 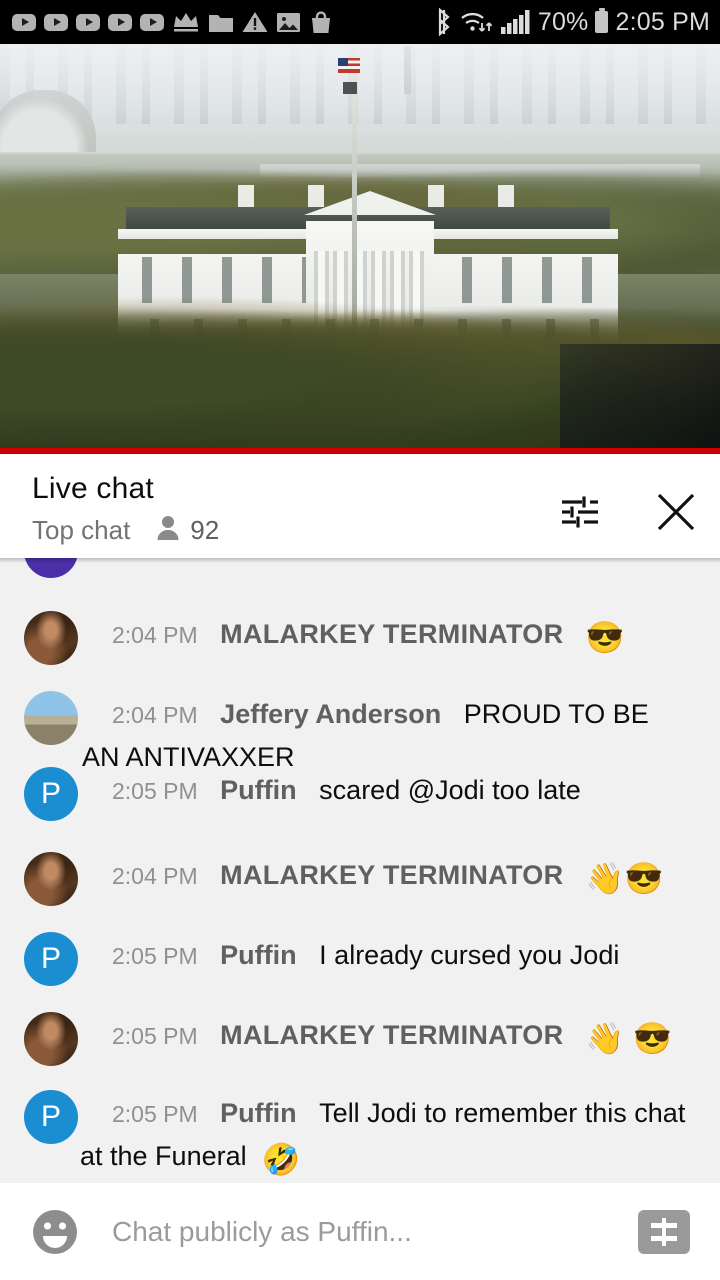 What do you see at coordinates (321, 22) in the screenshot?
I see `shopping-bag-icon` at bounding box center [321, 22].